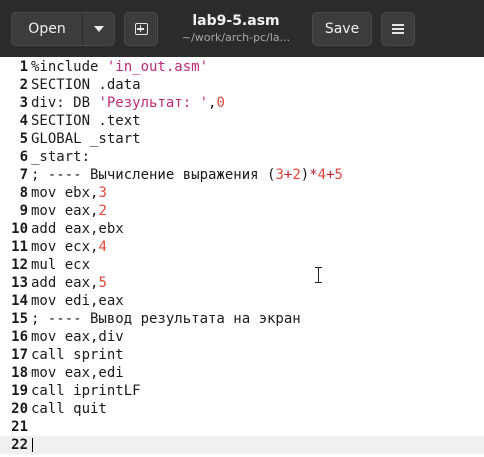  Describe the element at coordinates (242, 301) in the screenshot. I see `code-line: 14 mov edi,eax` at that location.